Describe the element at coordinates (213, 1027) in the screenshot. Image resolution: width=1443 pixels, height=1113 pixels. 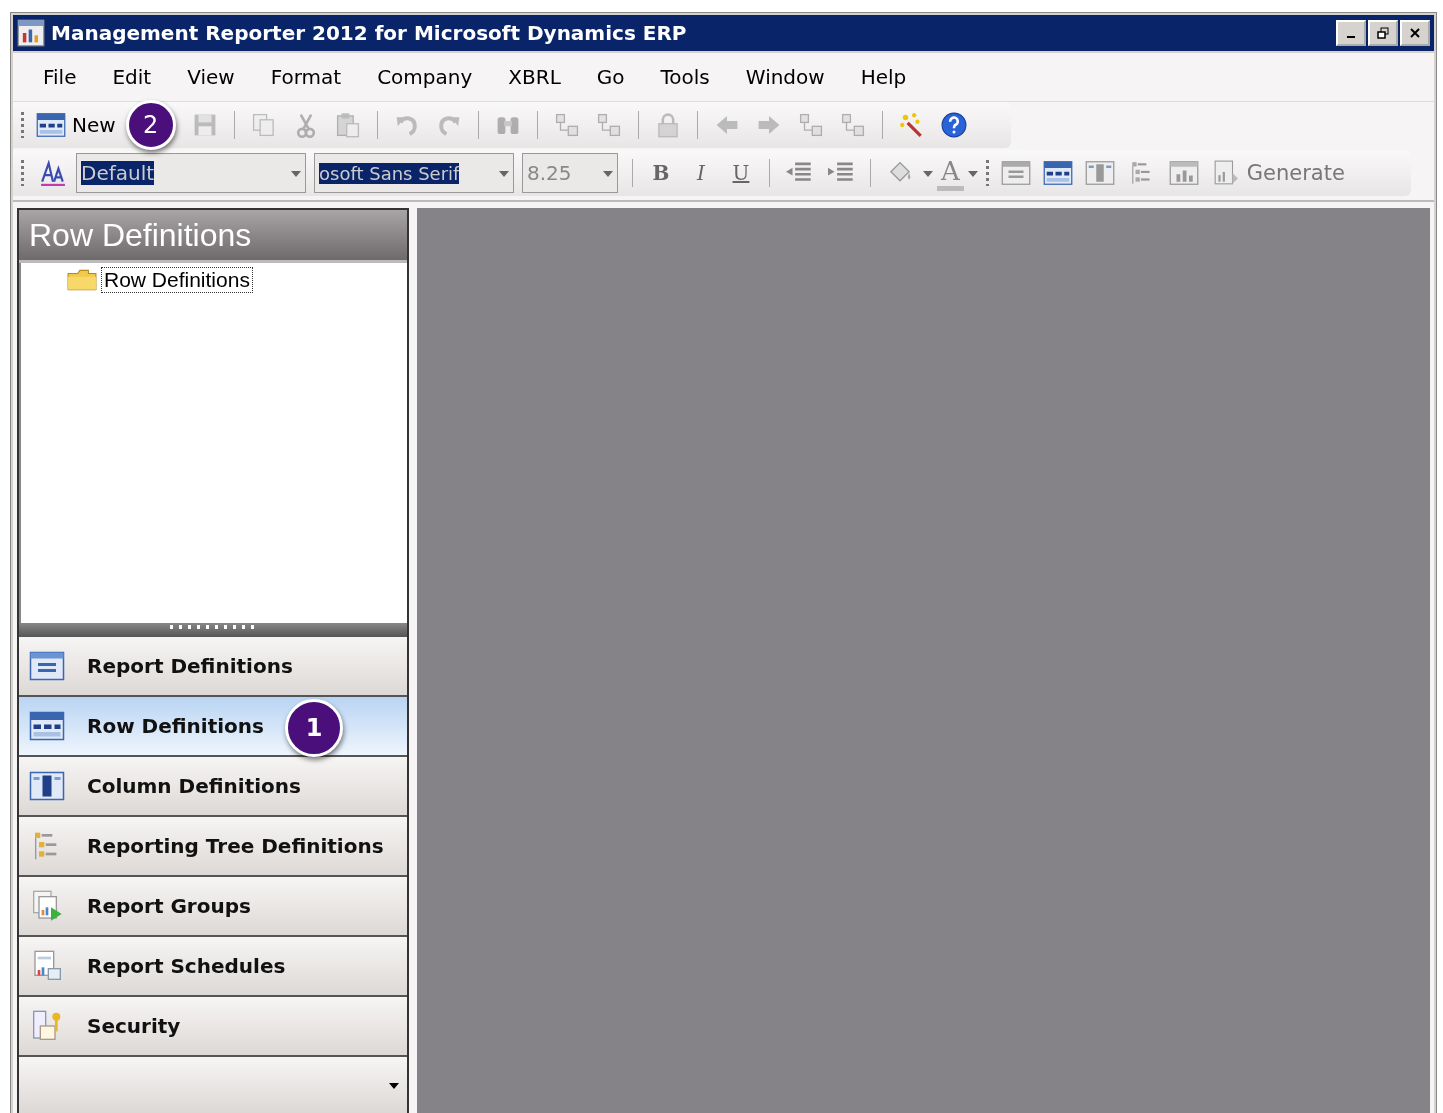
I see `navigation-button: Security` at that location.